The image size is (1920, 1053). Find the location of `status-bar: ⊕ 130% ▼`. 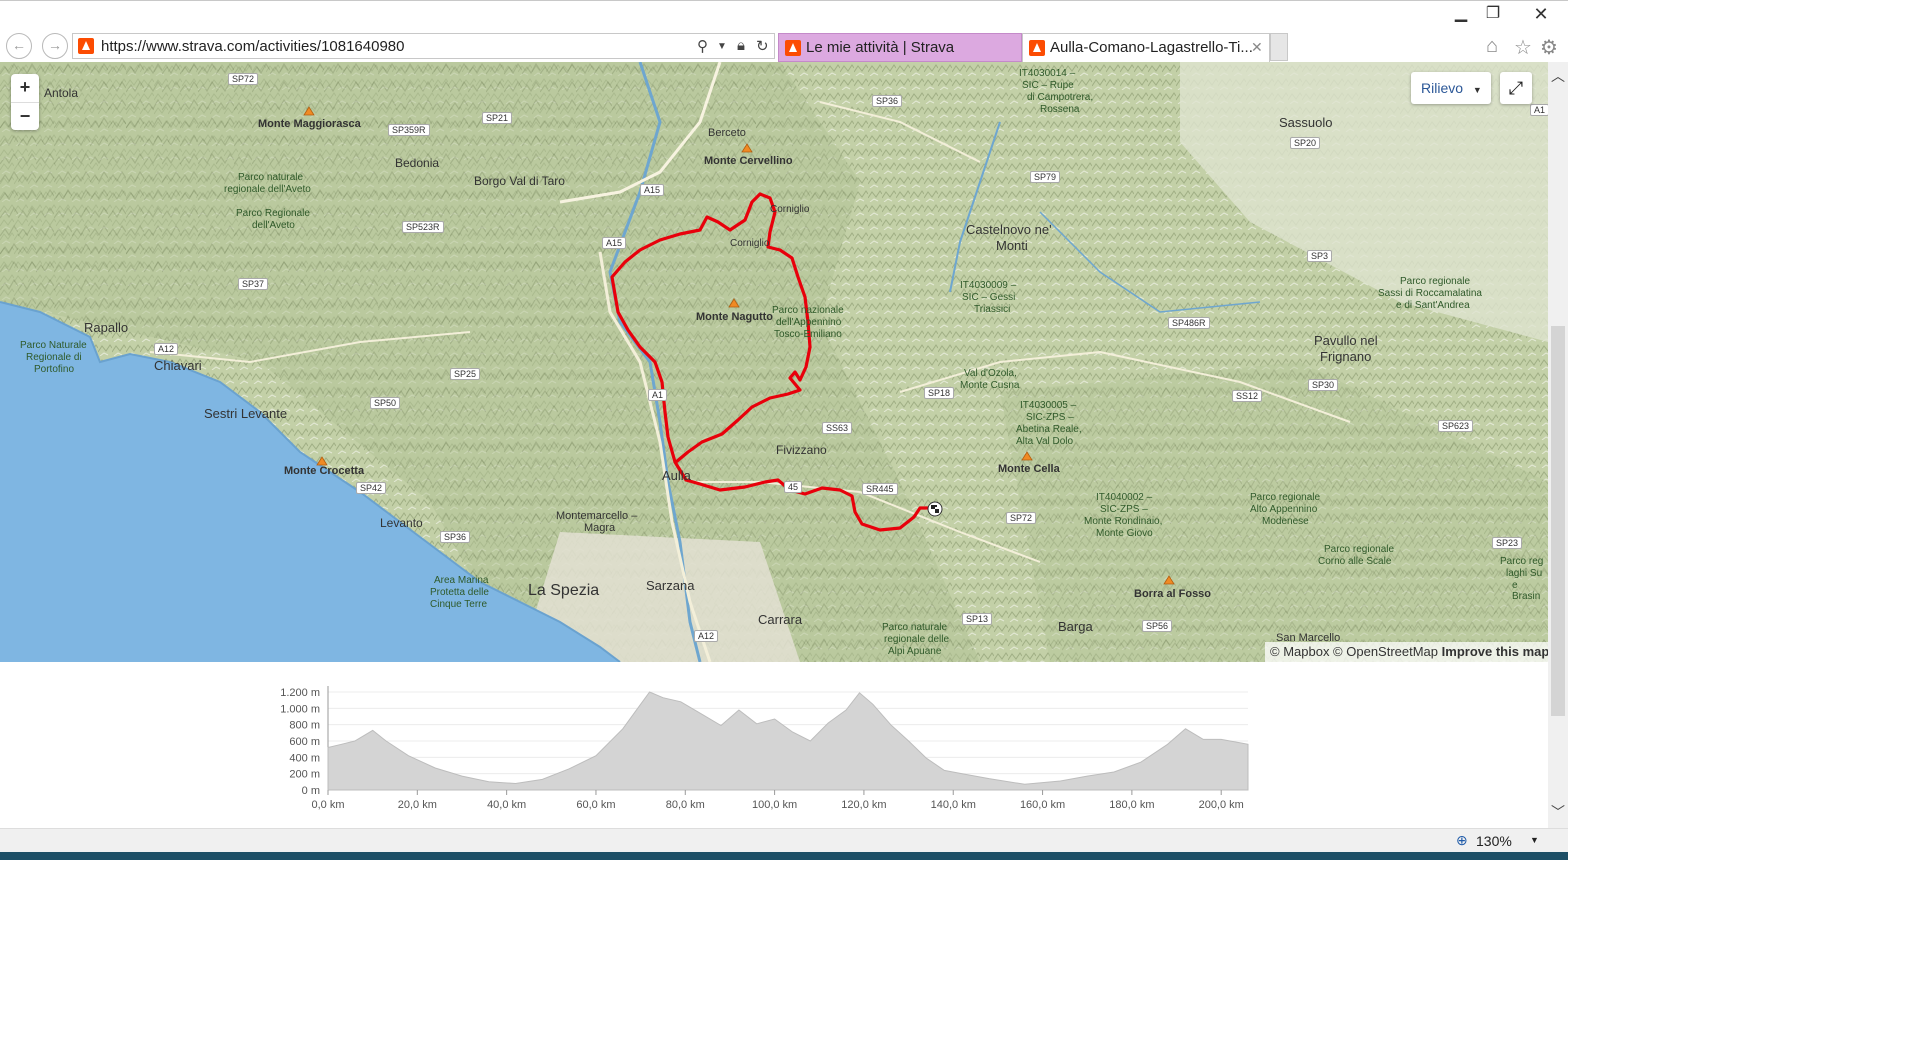

status-bar: ⊕ 130% ▼ is located at coordinates (784, 840).